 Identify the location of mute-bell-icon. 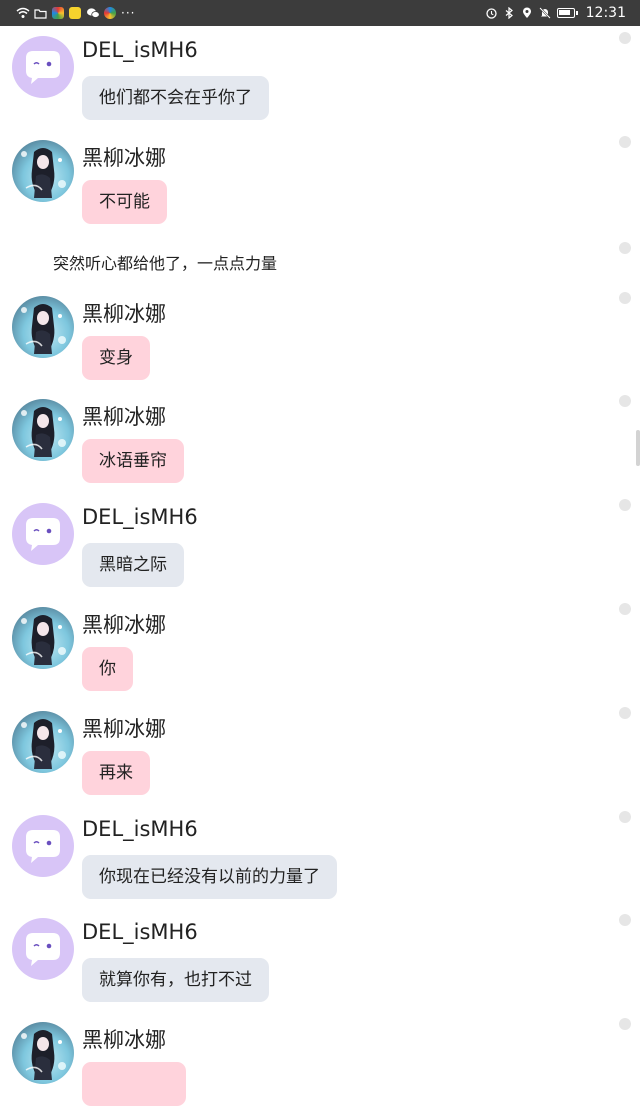
(545, 13).